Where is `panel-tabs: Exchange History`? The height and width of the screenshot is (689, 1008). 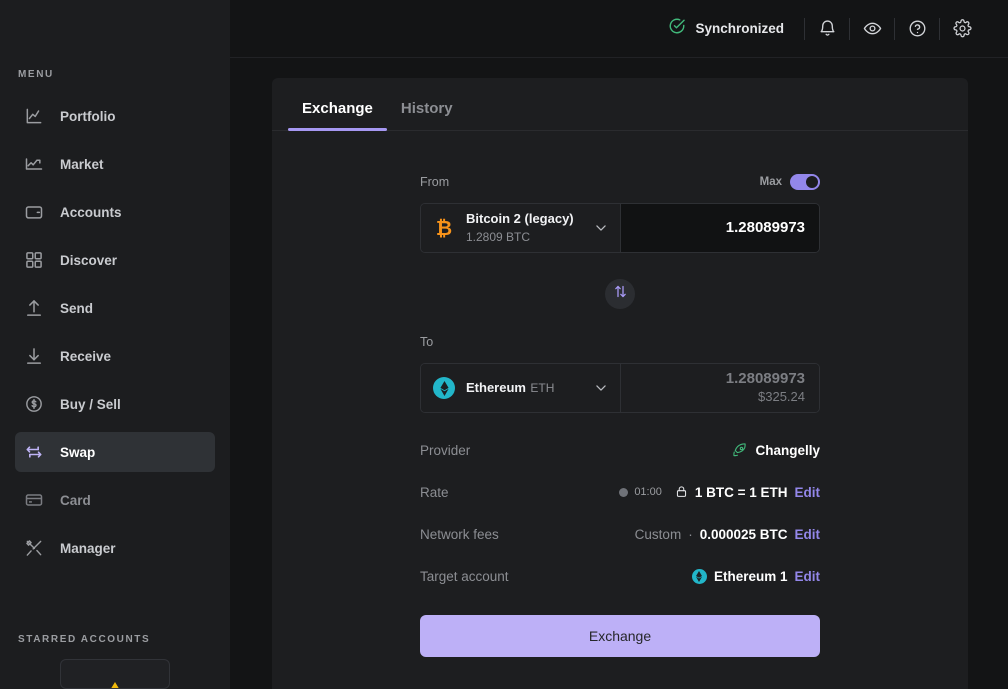 panel-tabs: Exchange History is located at coordinates (620, 104).